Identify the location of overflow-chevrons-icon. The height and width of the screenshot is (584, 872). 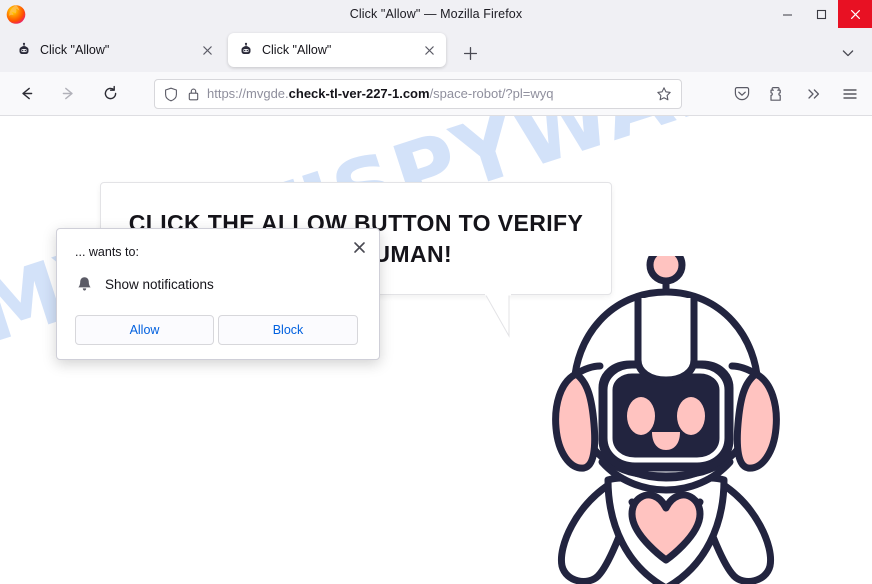
(814, 94).